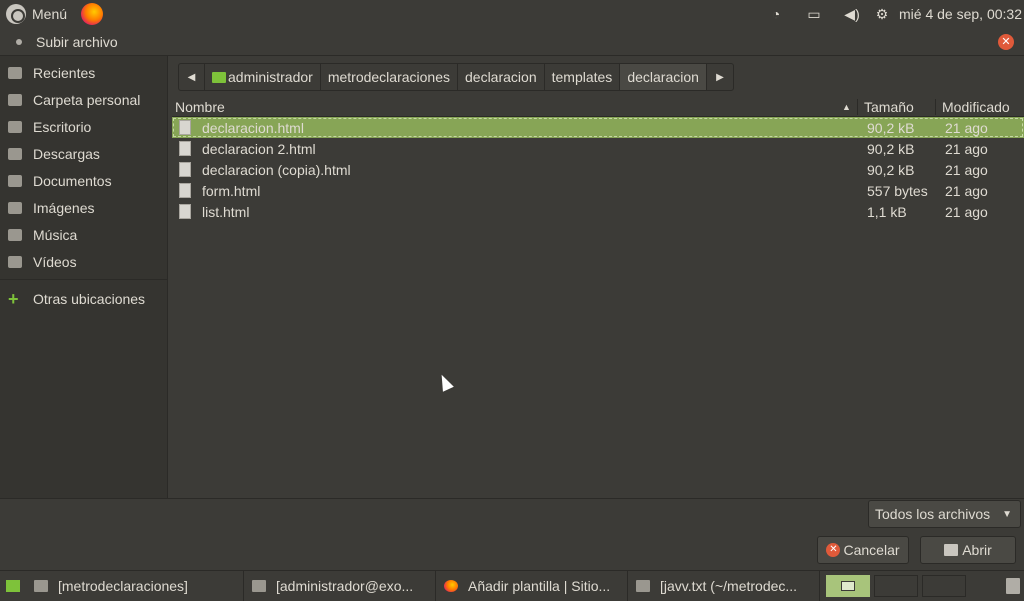  I want to click on file-size: 1,1 kB, so click(887, 211).